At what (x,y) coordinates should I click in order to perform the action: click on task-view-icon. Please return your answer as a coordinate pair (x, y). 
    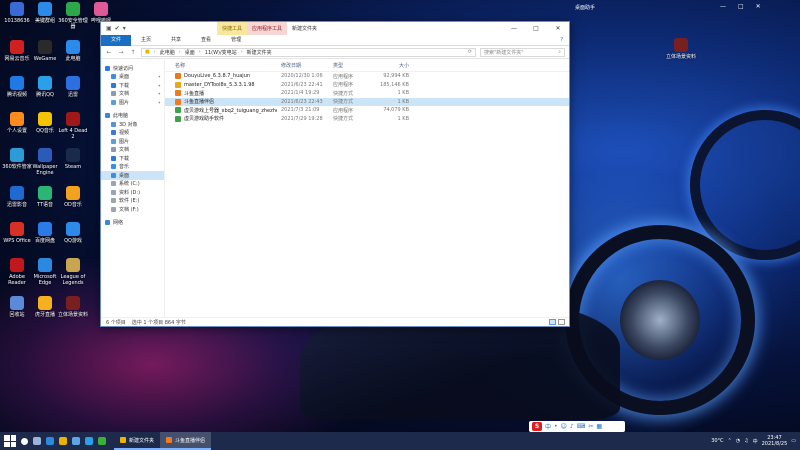
    Looking at the image, I should click on (37, 441).